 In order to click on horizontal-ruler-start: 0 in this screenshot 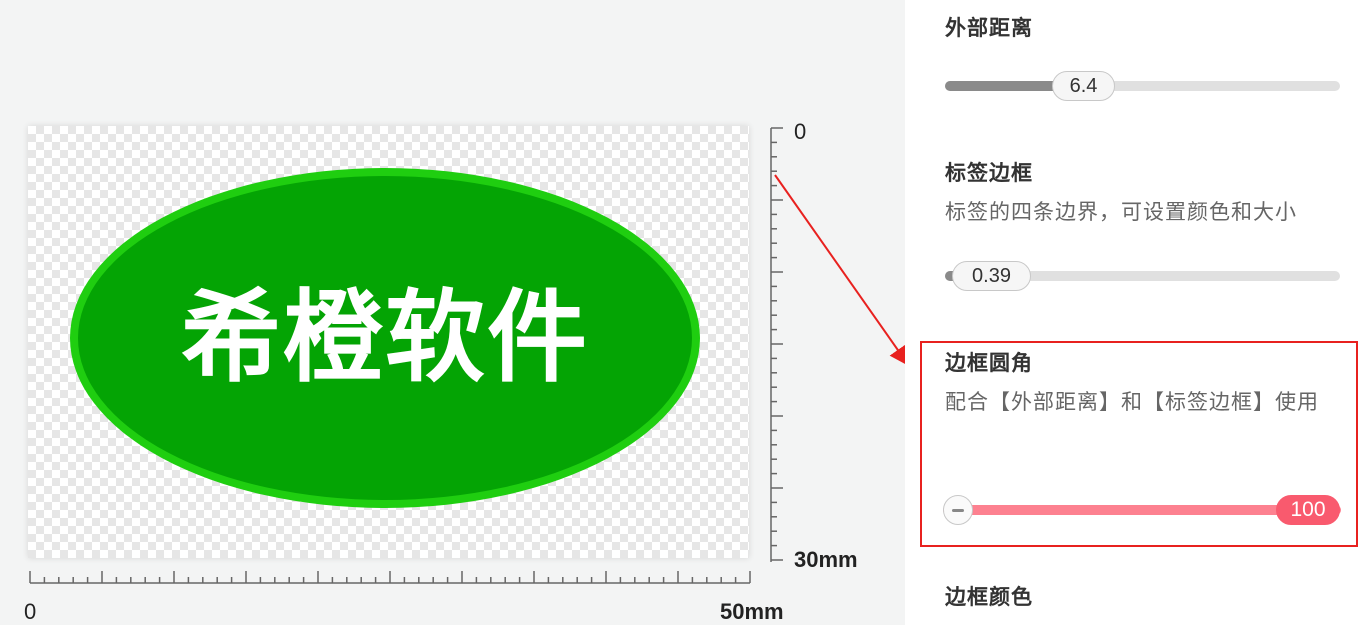, I will do `click(30, 611)`.